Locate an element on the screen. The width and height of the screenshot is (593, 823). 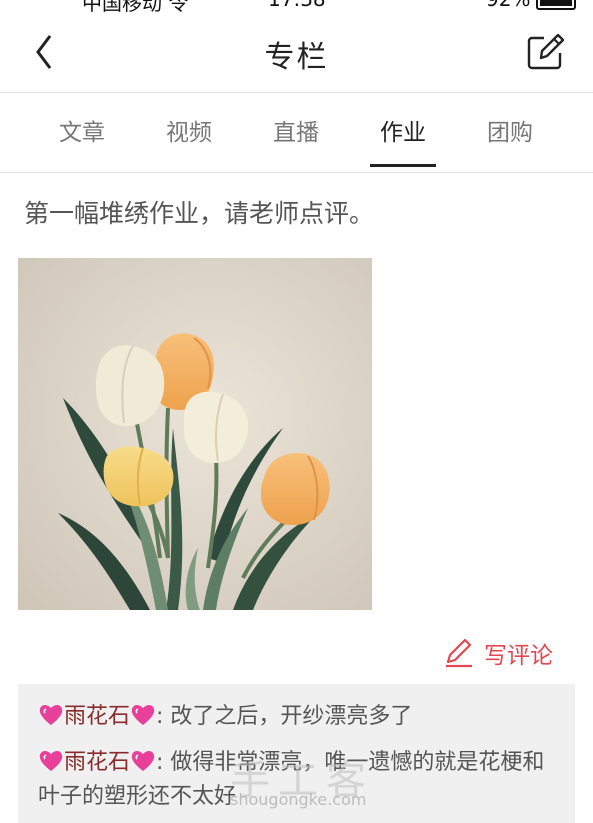
tab-articles: 文章 is located at coordinates (82, 132).